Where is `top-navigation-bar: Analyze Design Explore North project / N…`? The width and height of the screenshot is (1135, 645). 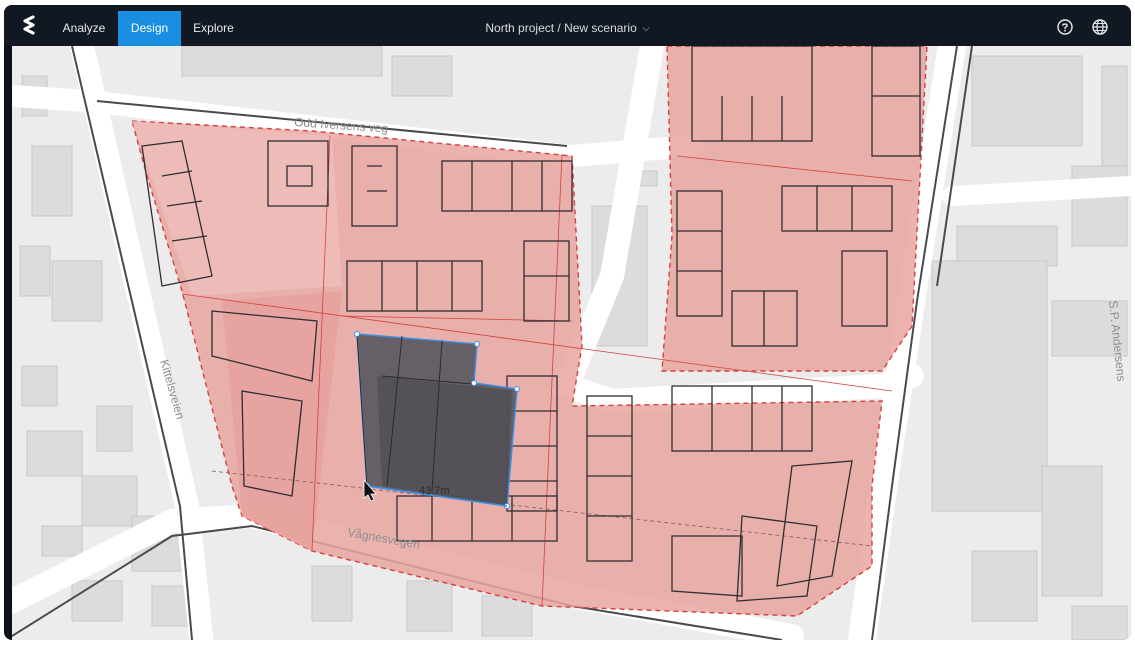
top-navigation-bar: Analyze Design Explore North project / N… is located at coordinates (567, 25).